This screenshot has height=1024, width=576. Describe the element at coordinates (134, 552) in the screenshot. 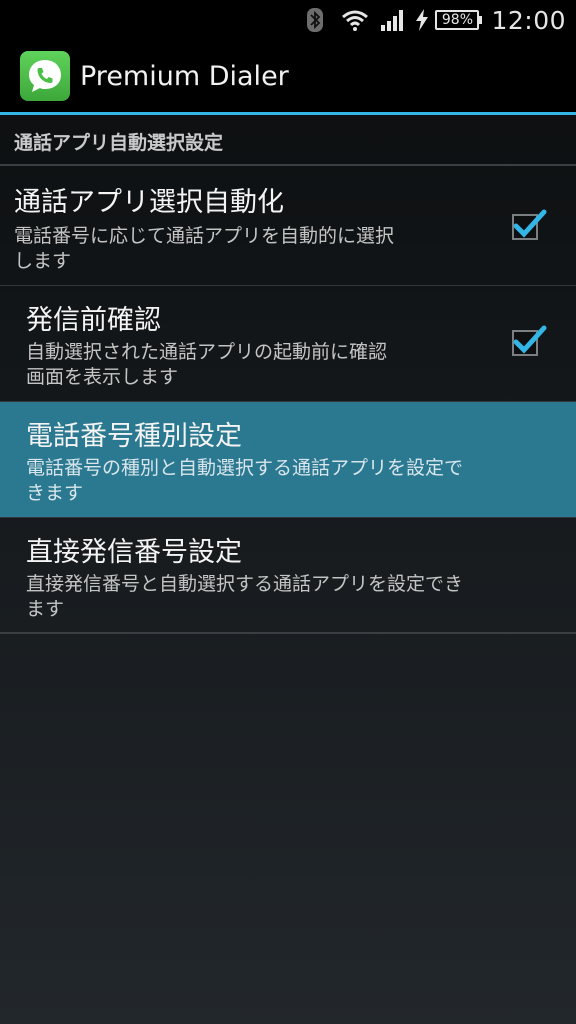

I see `pref-title: 直接発信番号設定` at that location.